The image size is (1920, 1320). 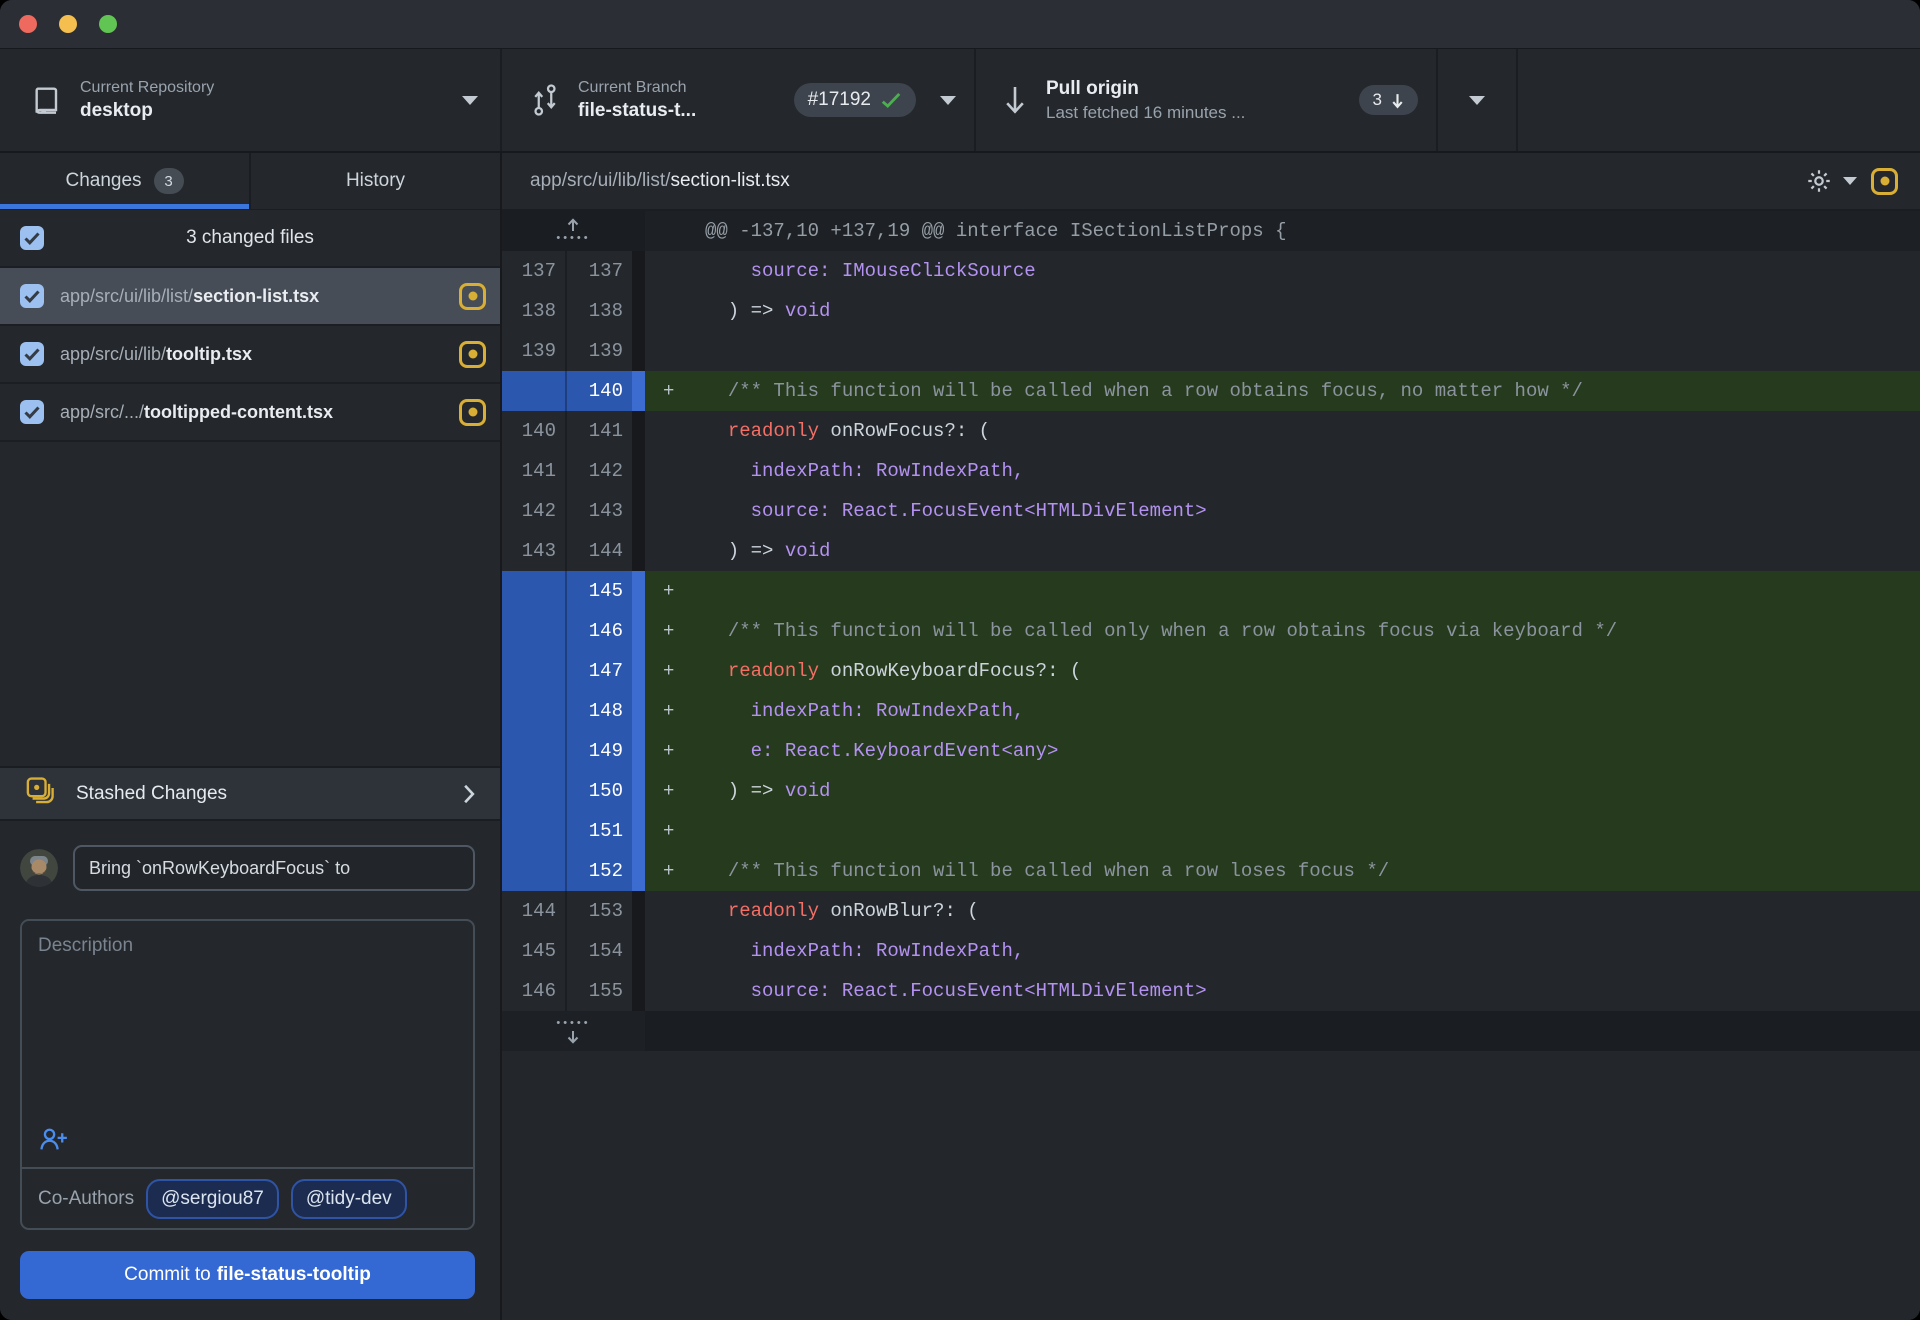 I want to click on code-line: + e: React.KeyboardEvent<any>, so click(x=1282, y=751).